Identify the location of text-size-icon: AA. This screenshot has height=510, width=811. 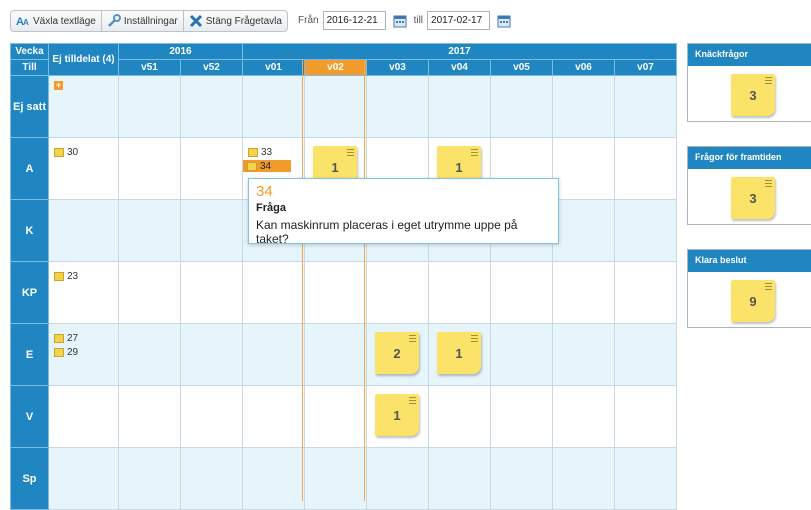
(22, 22).